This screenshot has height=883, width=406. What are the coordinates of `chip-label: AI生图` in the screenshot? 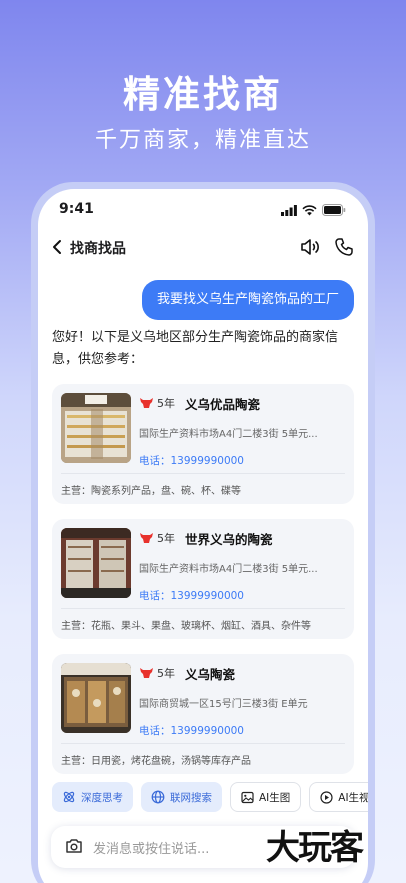 It's located at (275, 797).